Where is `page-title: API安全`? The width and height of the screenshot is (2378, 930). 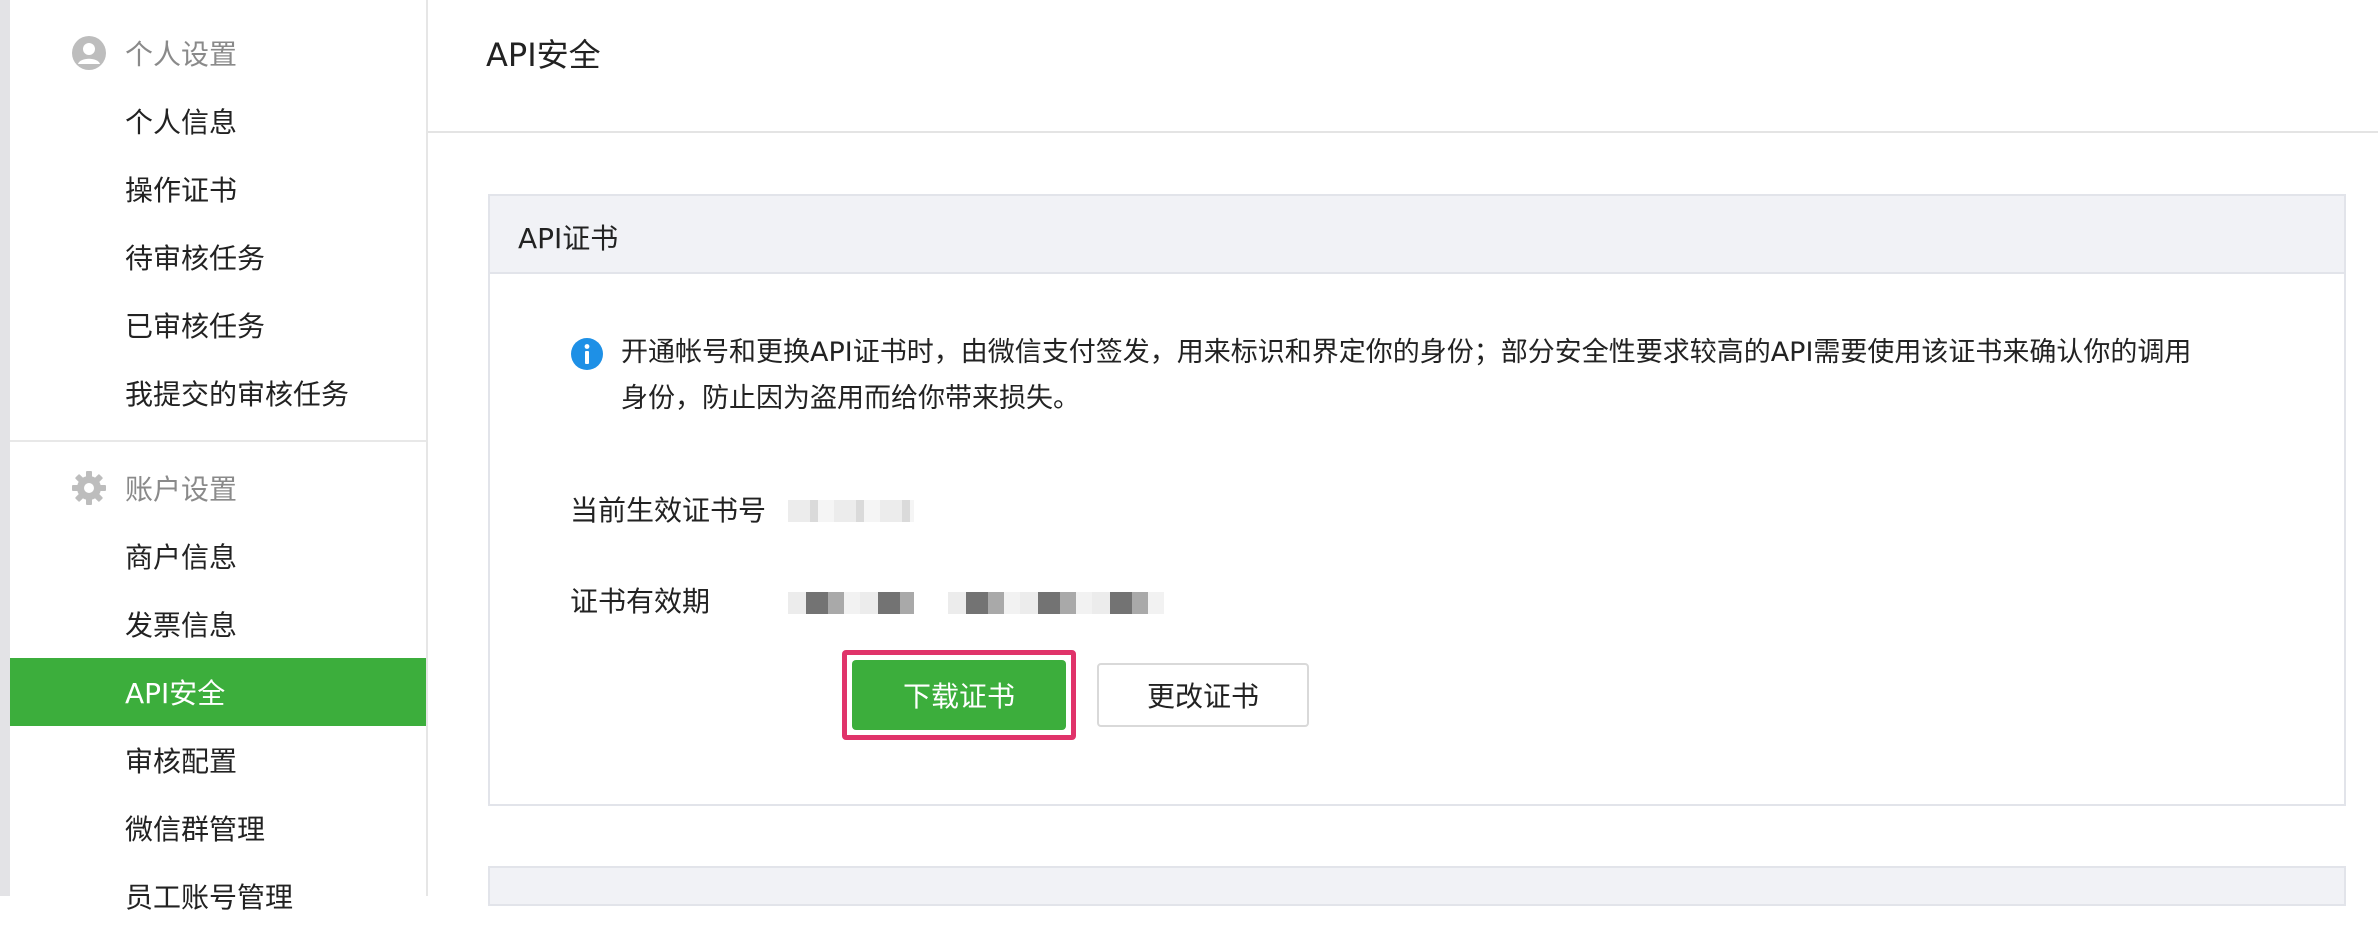 page-title: API安全 is located at coordinates (543, 55).